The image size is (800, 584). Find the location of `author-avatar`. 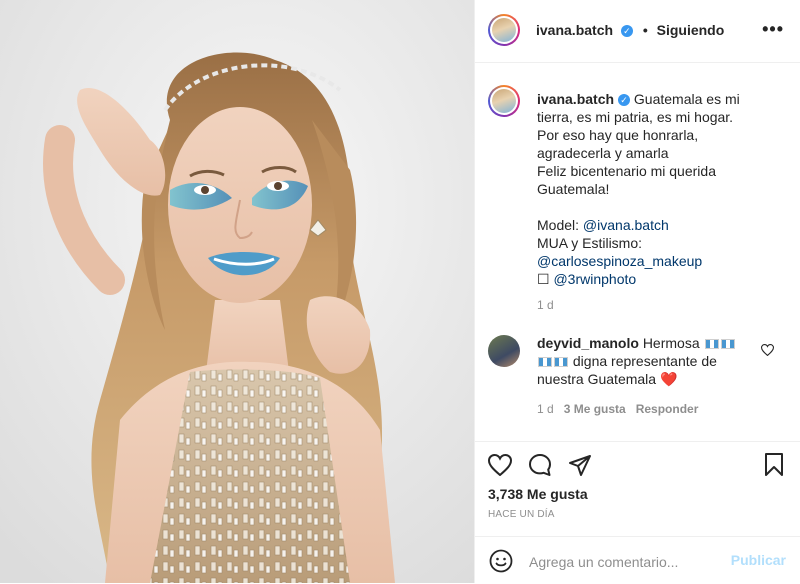

author-avatar is located at coordinates (504, 30).